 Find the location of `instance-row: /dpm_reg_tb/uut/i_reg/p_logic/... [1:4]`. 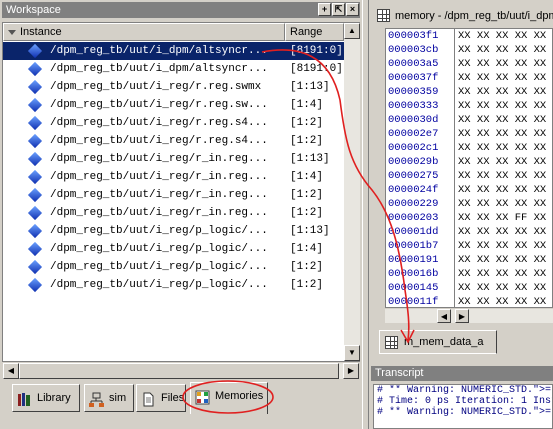

instance-row: /dpm_reg_tb/uut/i_reg/p_logic/... [1:4] is located at coordinates (173, 249).